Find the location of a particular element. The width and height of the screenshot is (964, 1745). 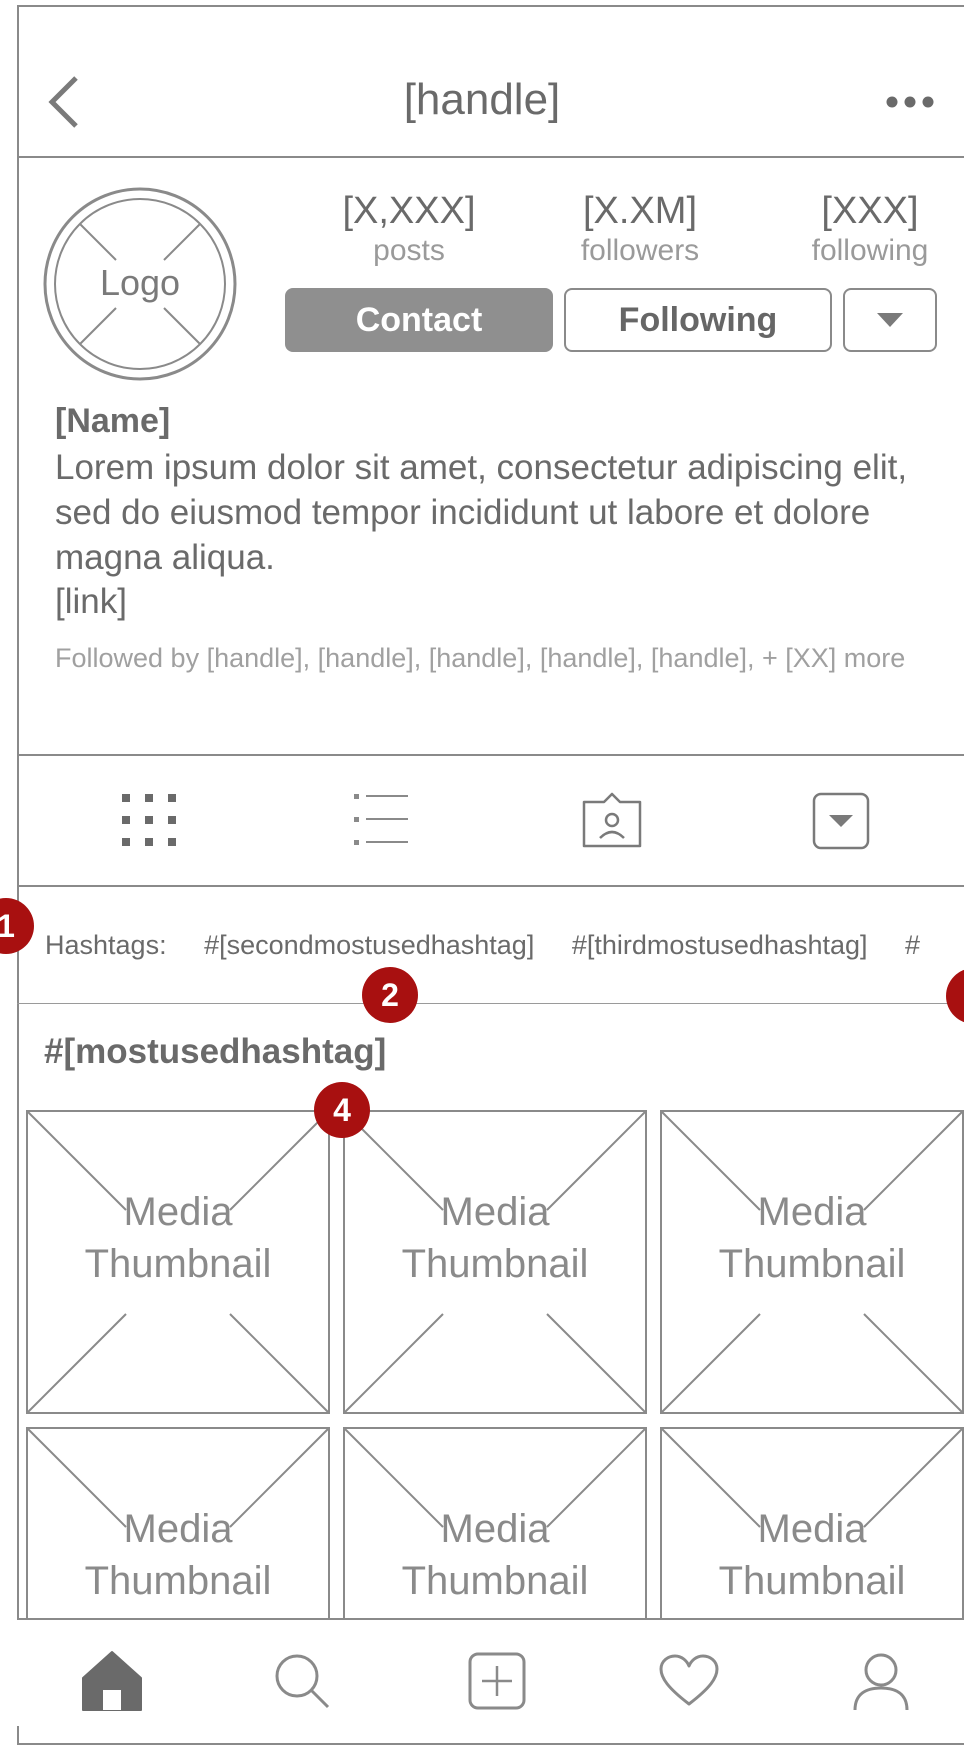

page-title: [handle] is located at coordinates (482, 99).